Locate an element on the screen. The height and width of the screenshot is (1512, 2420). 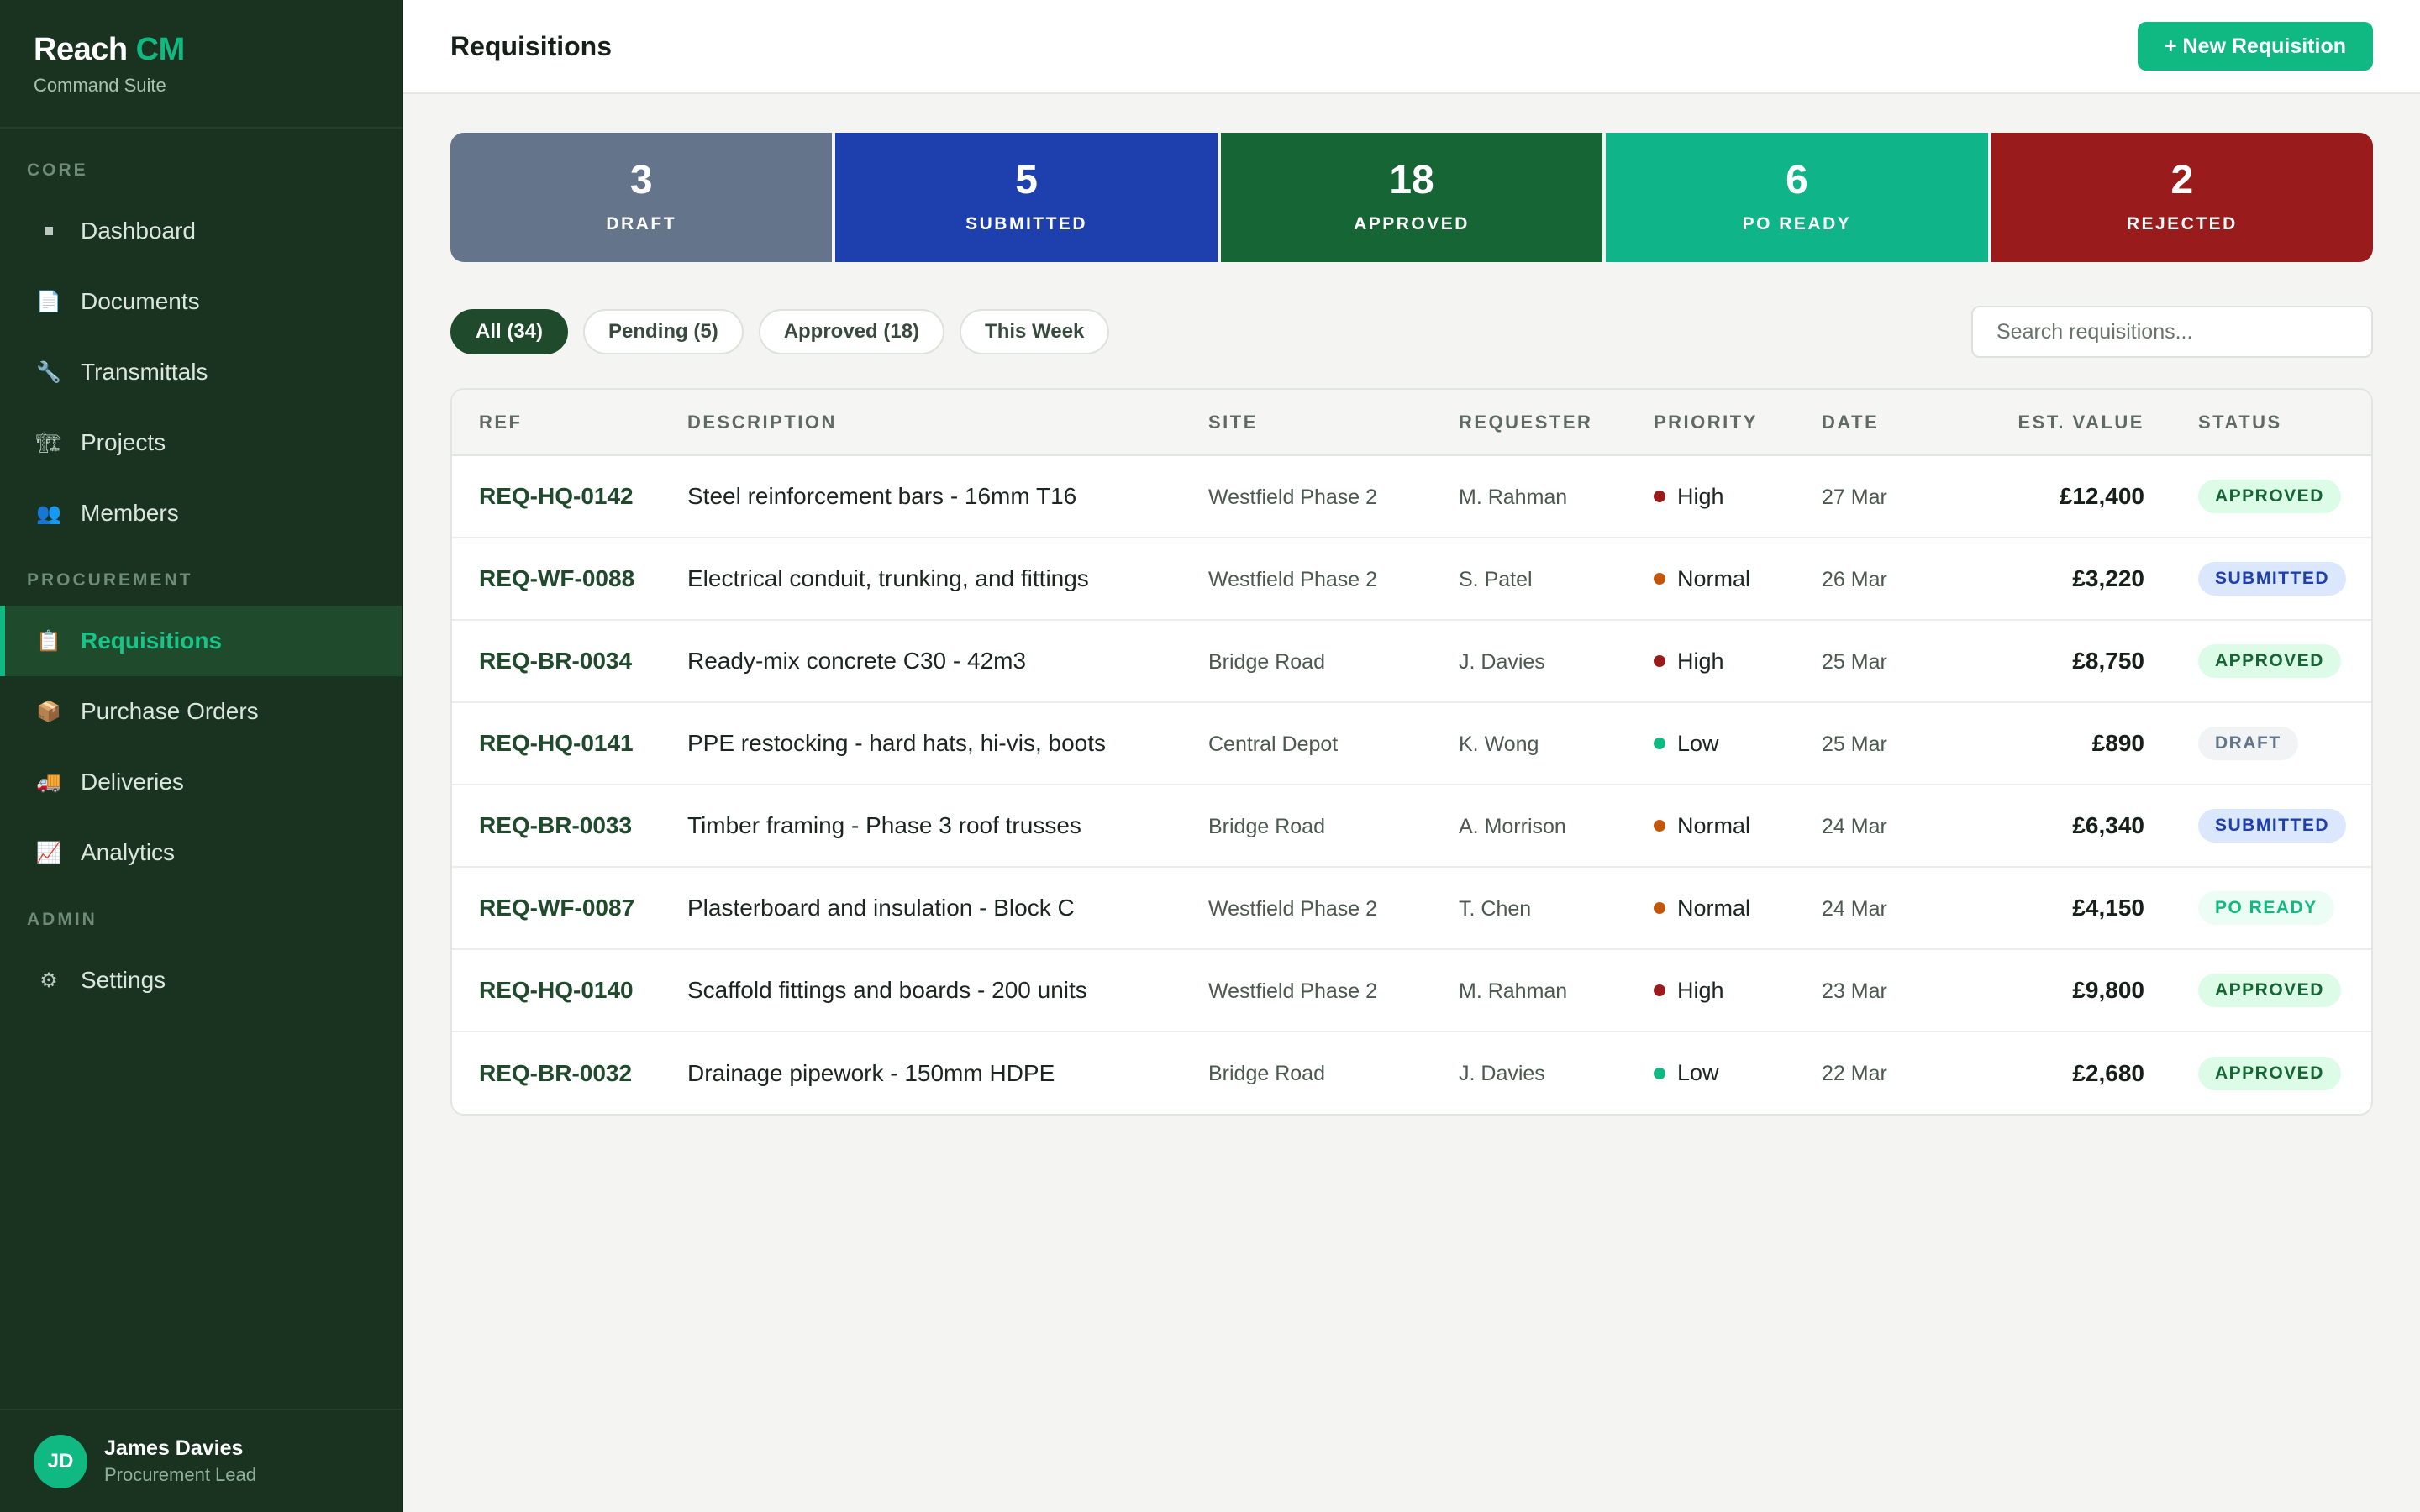
cell-requester: M. Rahman is located at coordinates (1557, 496).